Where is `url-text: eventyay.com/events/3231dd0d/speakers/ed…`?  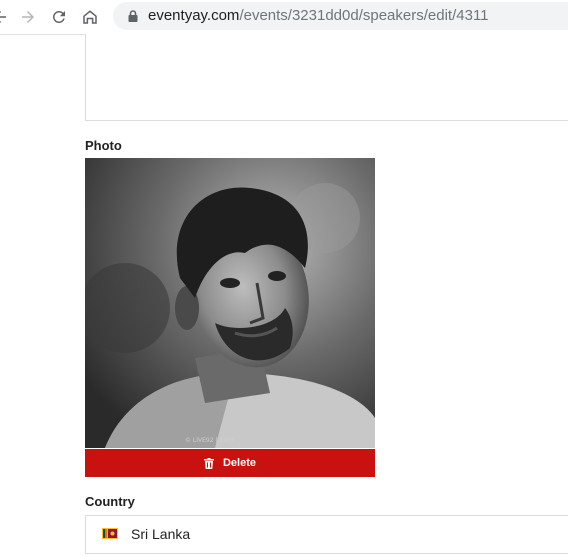
url-text: eventyay.com/events/3231dd0d/speakers/ed… is located at coordinates (318, 16).